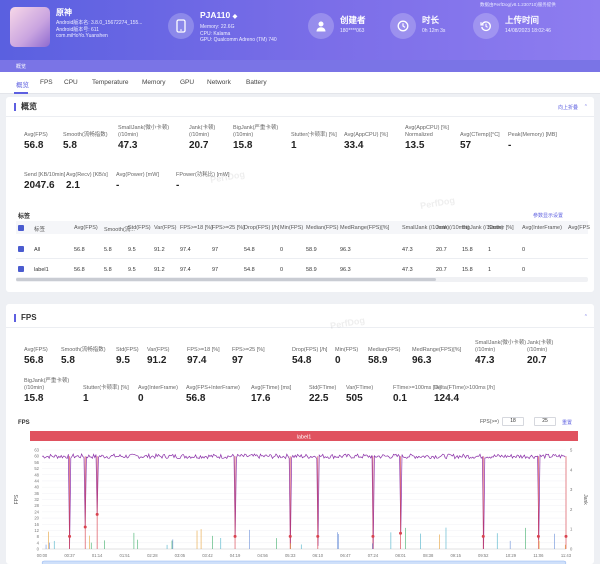 Image resolution: width=600 pixels, height=564 pixels. What do you see at coordinates (41, 269) in the screenshot?
I see `table-cell: label1` at bounding box center [41, 269].